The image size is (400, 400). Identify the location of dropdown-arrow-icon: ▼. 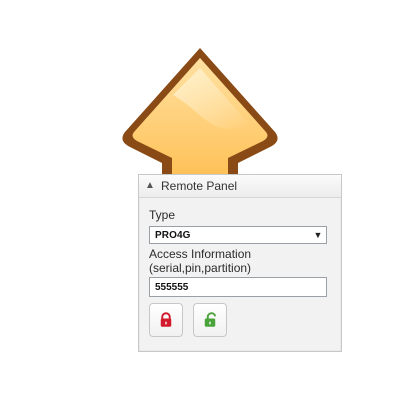
(318, 235).